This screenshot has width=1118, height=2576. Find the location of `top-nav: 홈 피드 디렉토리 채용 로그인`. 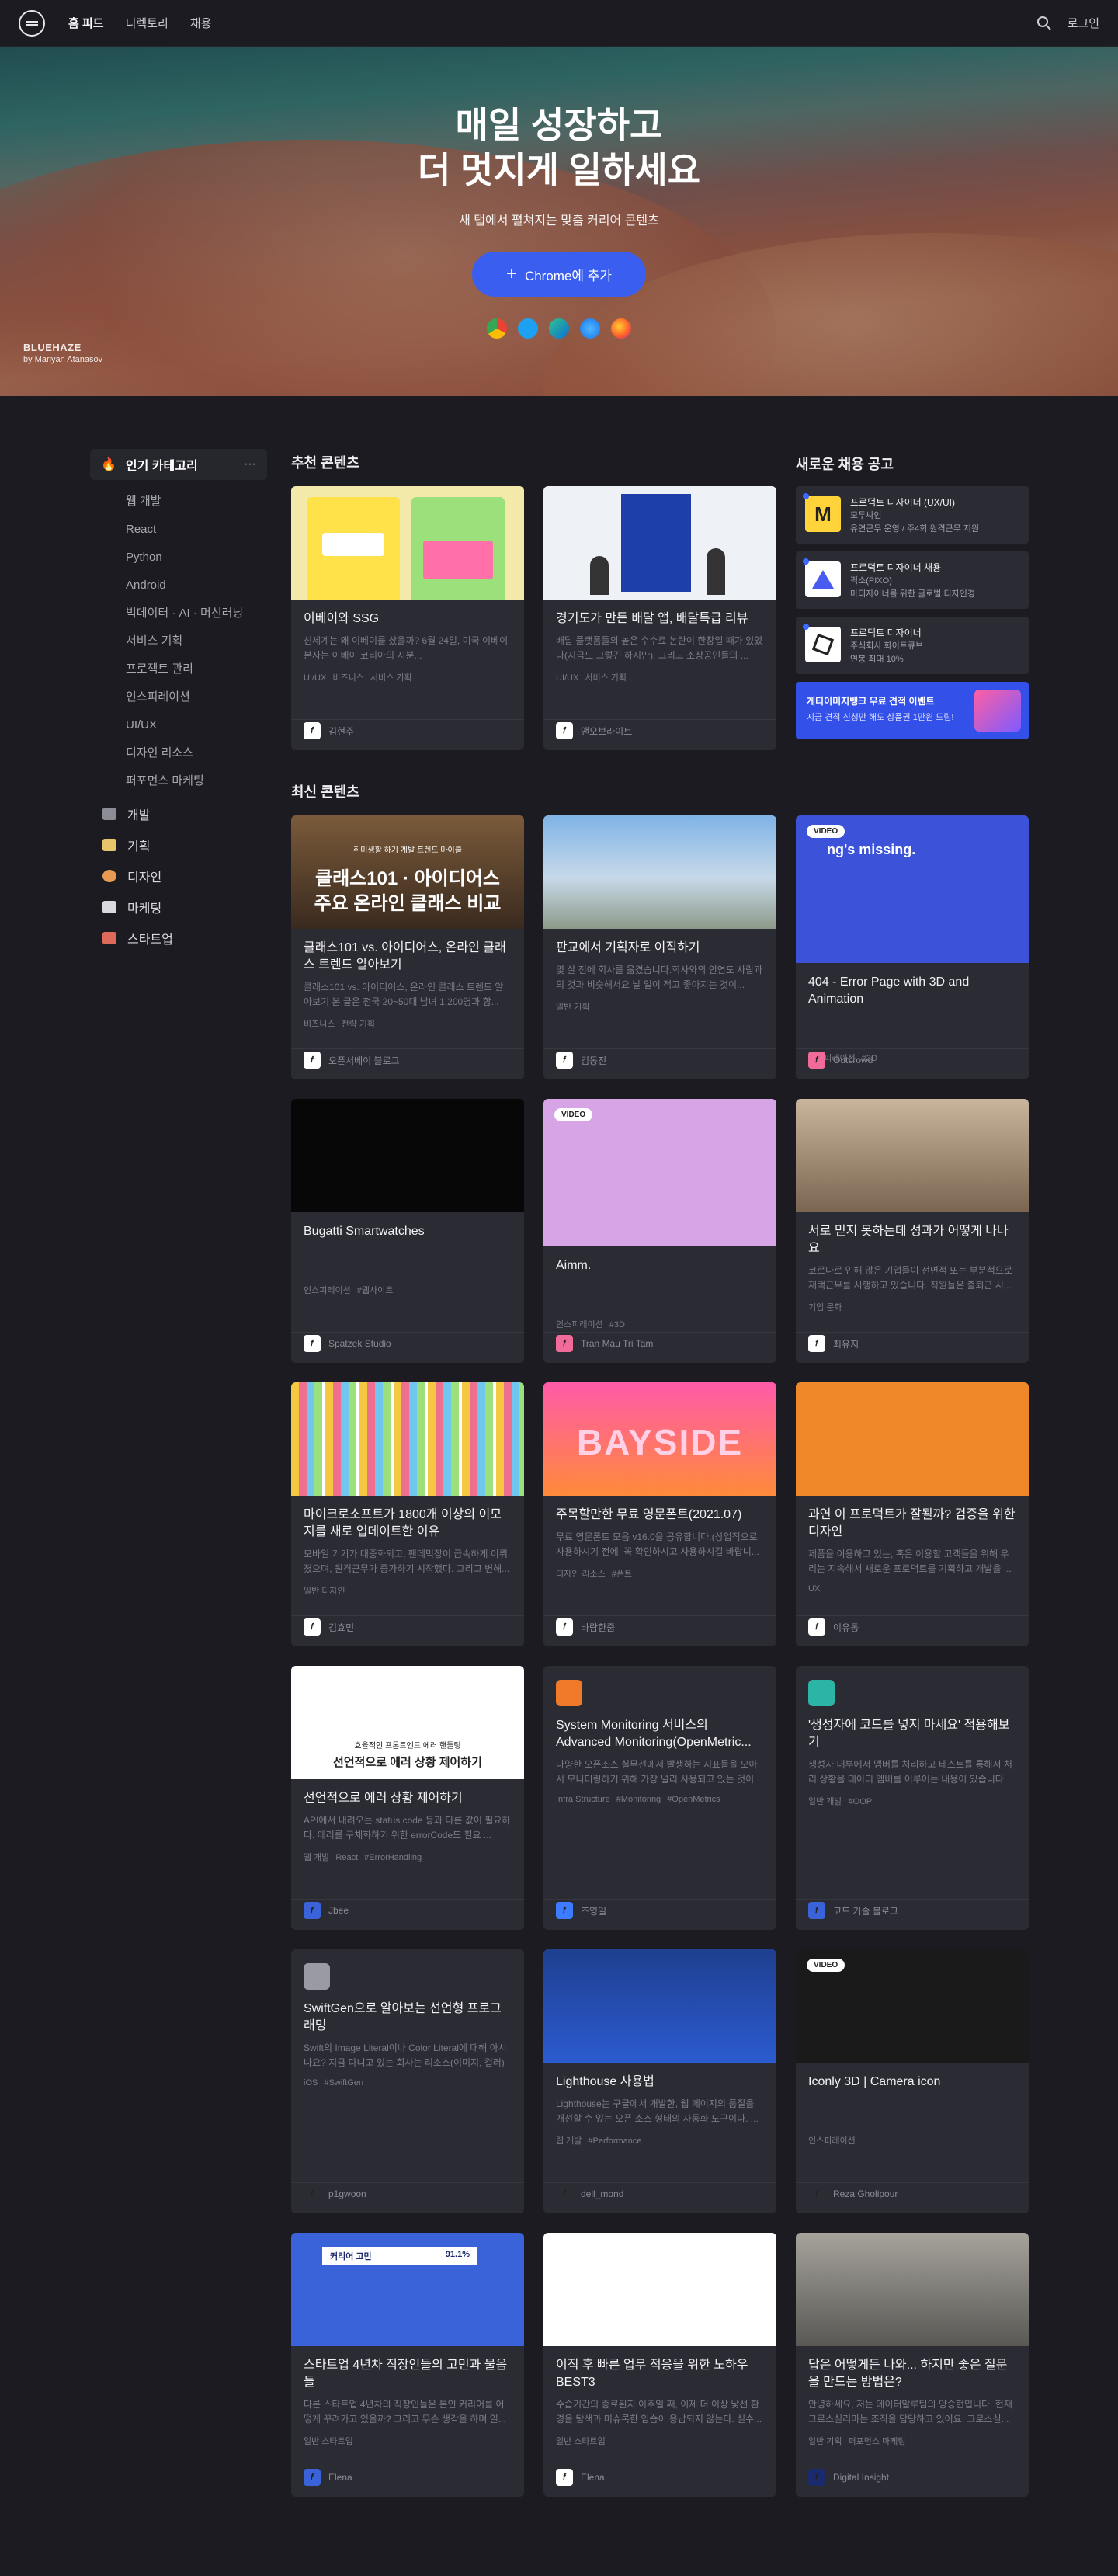

top-nav: 홈 피드 디렉토리 채용 로그인 is located at coordinates (559, 23).